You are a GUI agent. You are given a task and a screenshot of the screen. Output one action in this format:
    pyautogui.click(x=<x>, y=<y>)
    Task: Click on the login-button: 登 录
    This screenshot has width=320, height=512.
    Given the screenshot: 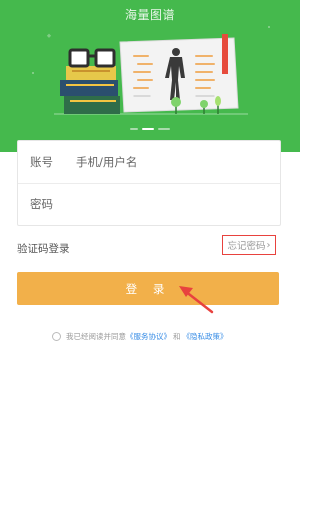 What is the action you would take?
    pyautogui.click(x=148, y=288)
    